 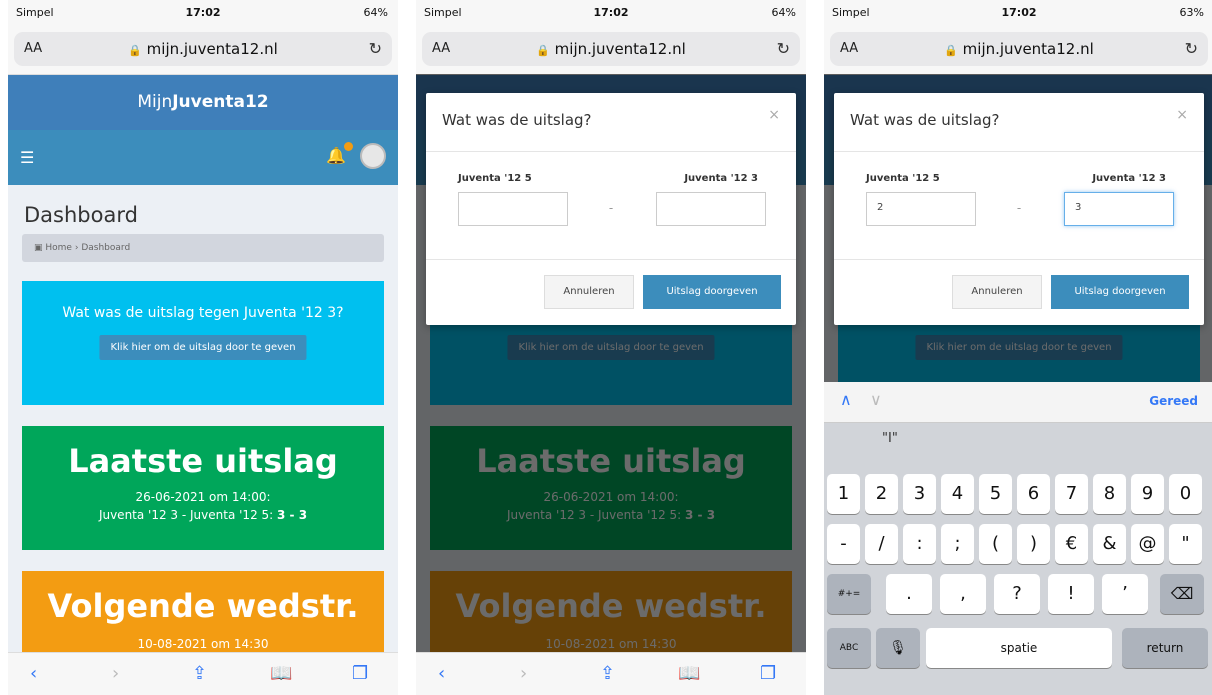 What do you see at coordinates (919, 494) in the screenshot?
I see `key-3: 3` at bounding box center [919, 494].